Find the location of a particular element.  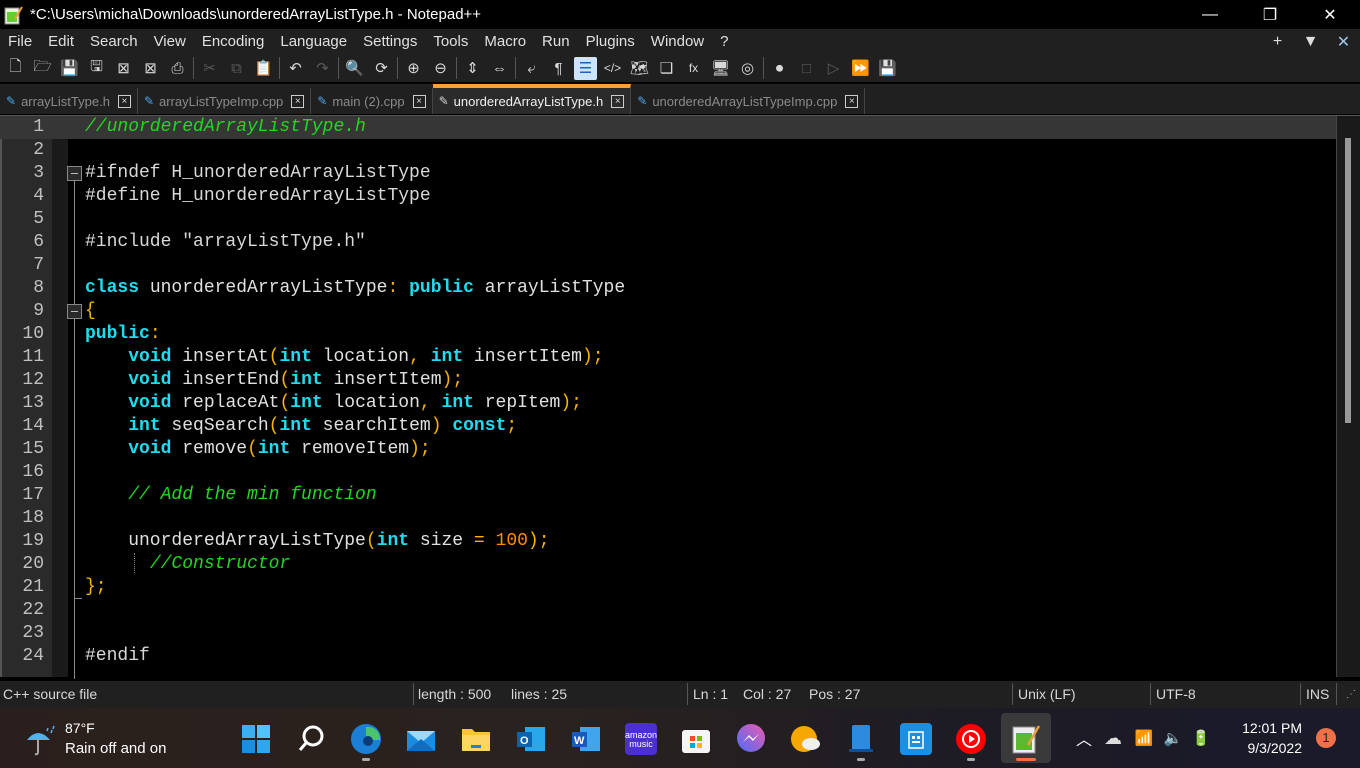

wifi-icon: 📶 is located at coordinates (1144, 738).